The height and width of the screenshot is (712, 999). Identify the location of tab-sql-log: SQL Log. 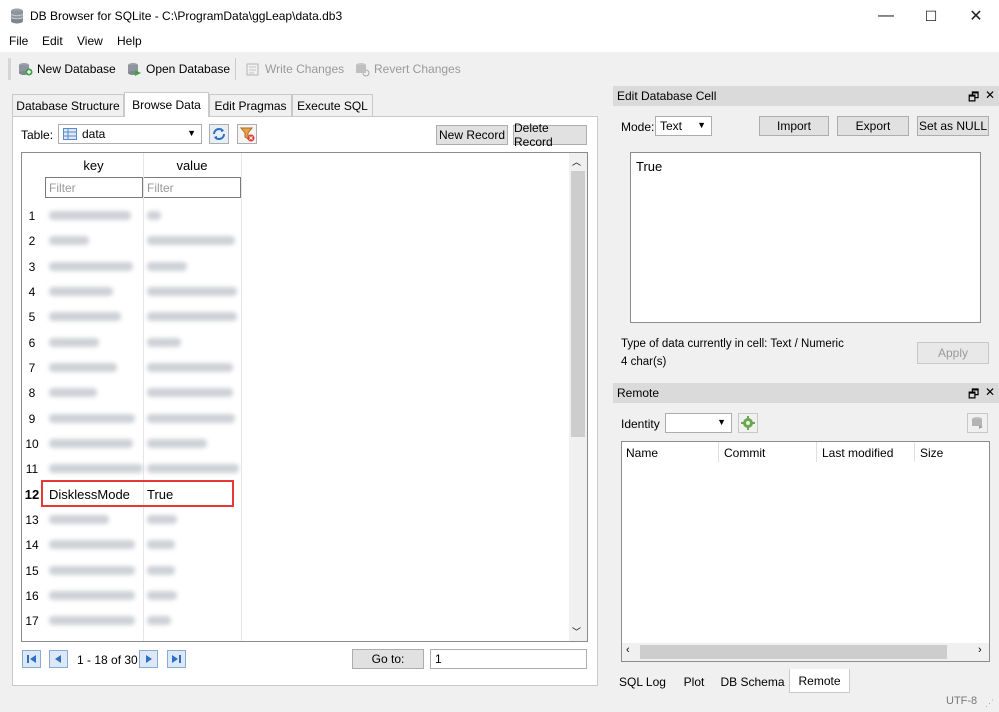
(642, 681).